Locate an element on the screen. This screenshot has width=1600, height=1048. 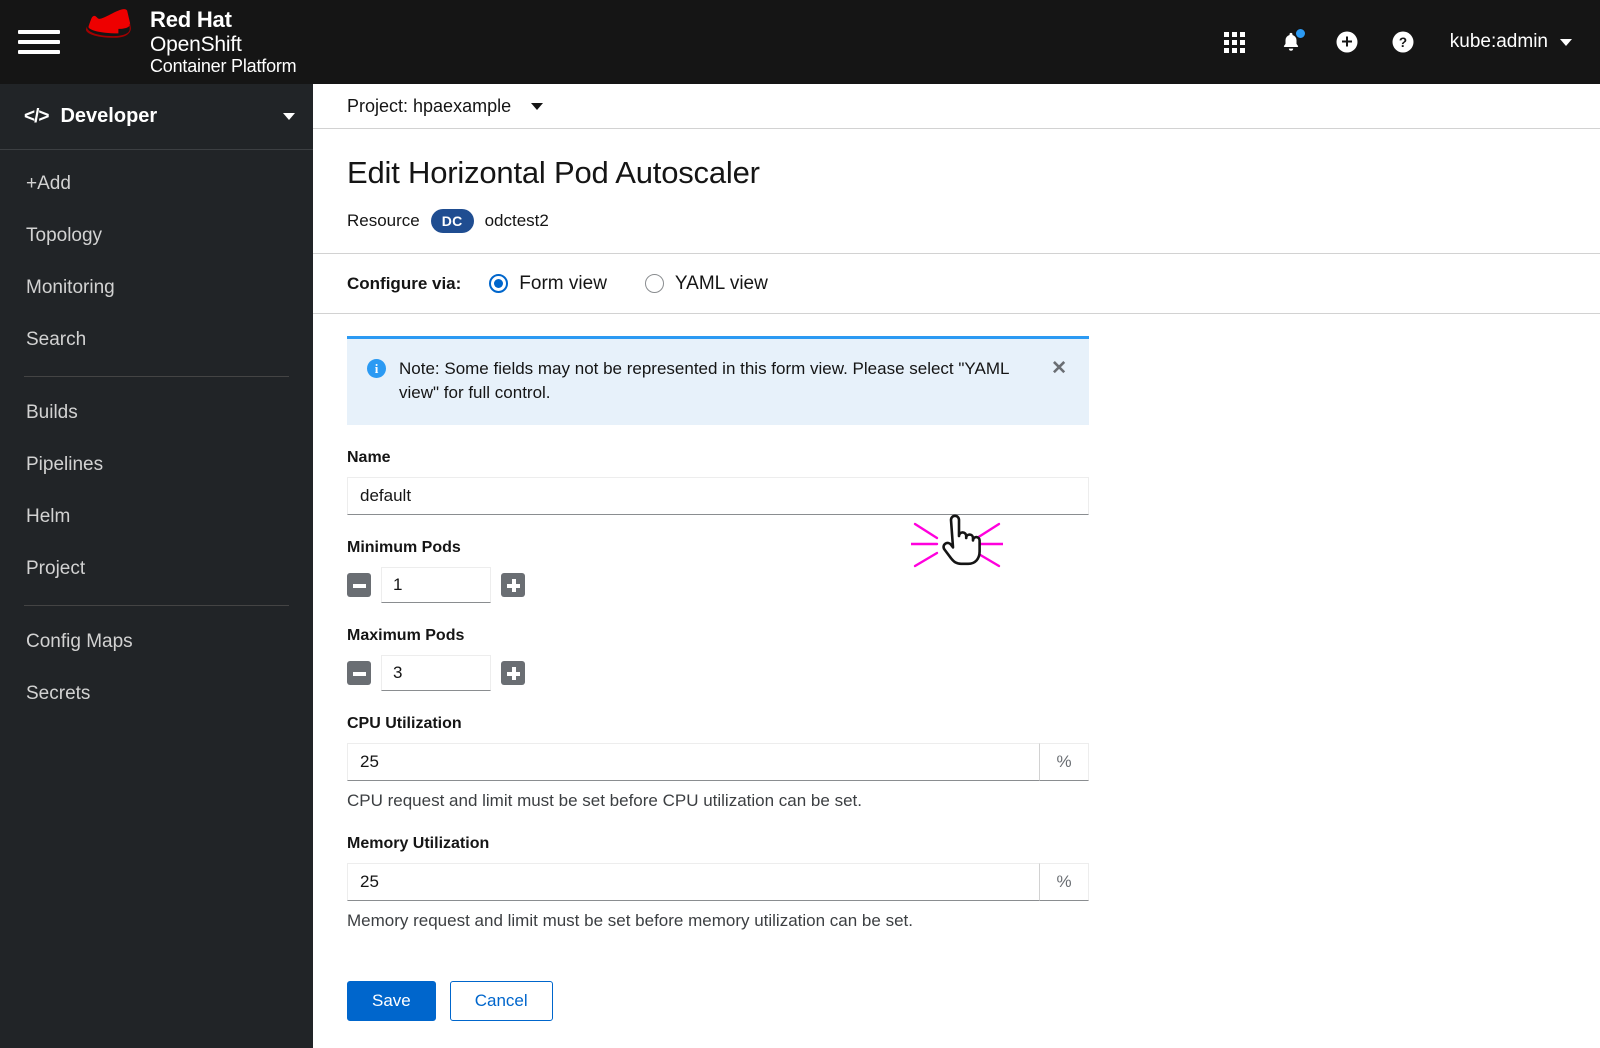
sidebar-item-label: Pipelines is located at coordinates (65, 464).